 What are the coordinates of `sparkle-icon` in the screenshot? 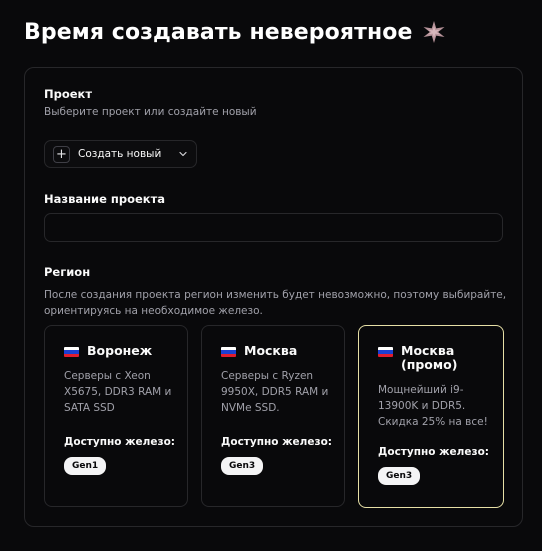 It's located at (434, 32).